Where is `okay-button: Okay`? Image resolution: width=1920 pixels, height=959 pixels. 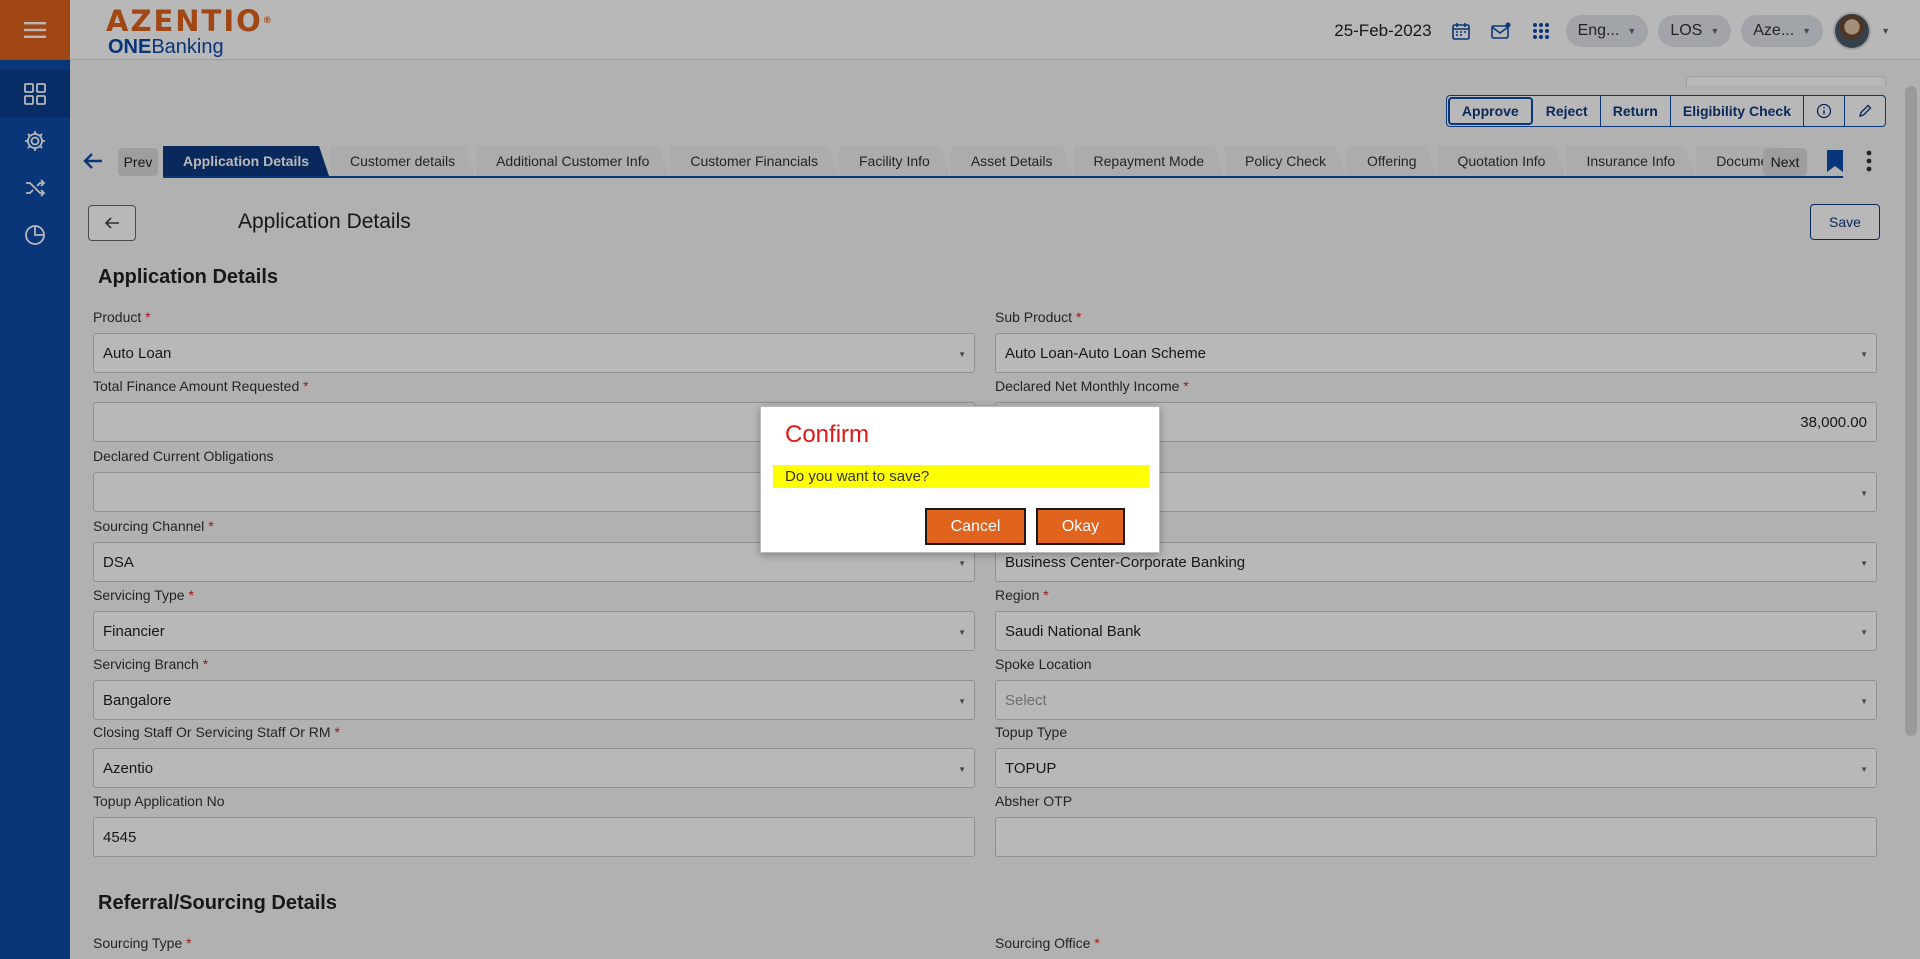
okay-button: Okay is located at coordinates (1080, 526).